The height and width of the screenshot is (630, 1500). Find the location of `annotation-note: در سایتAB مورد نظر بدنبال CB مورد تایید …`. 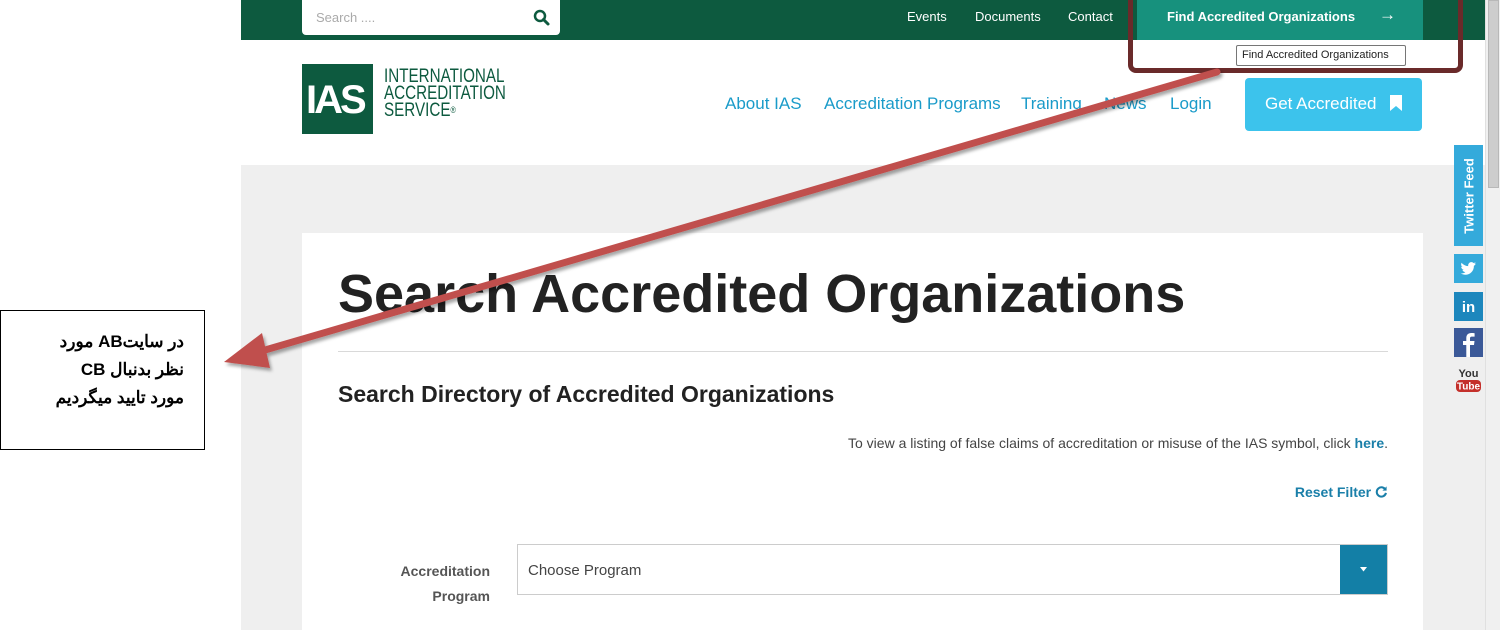

annotation-note: در سایتAB مورد نظر بدنبال CB مورد تایید … is located at coordinates (102, 380).